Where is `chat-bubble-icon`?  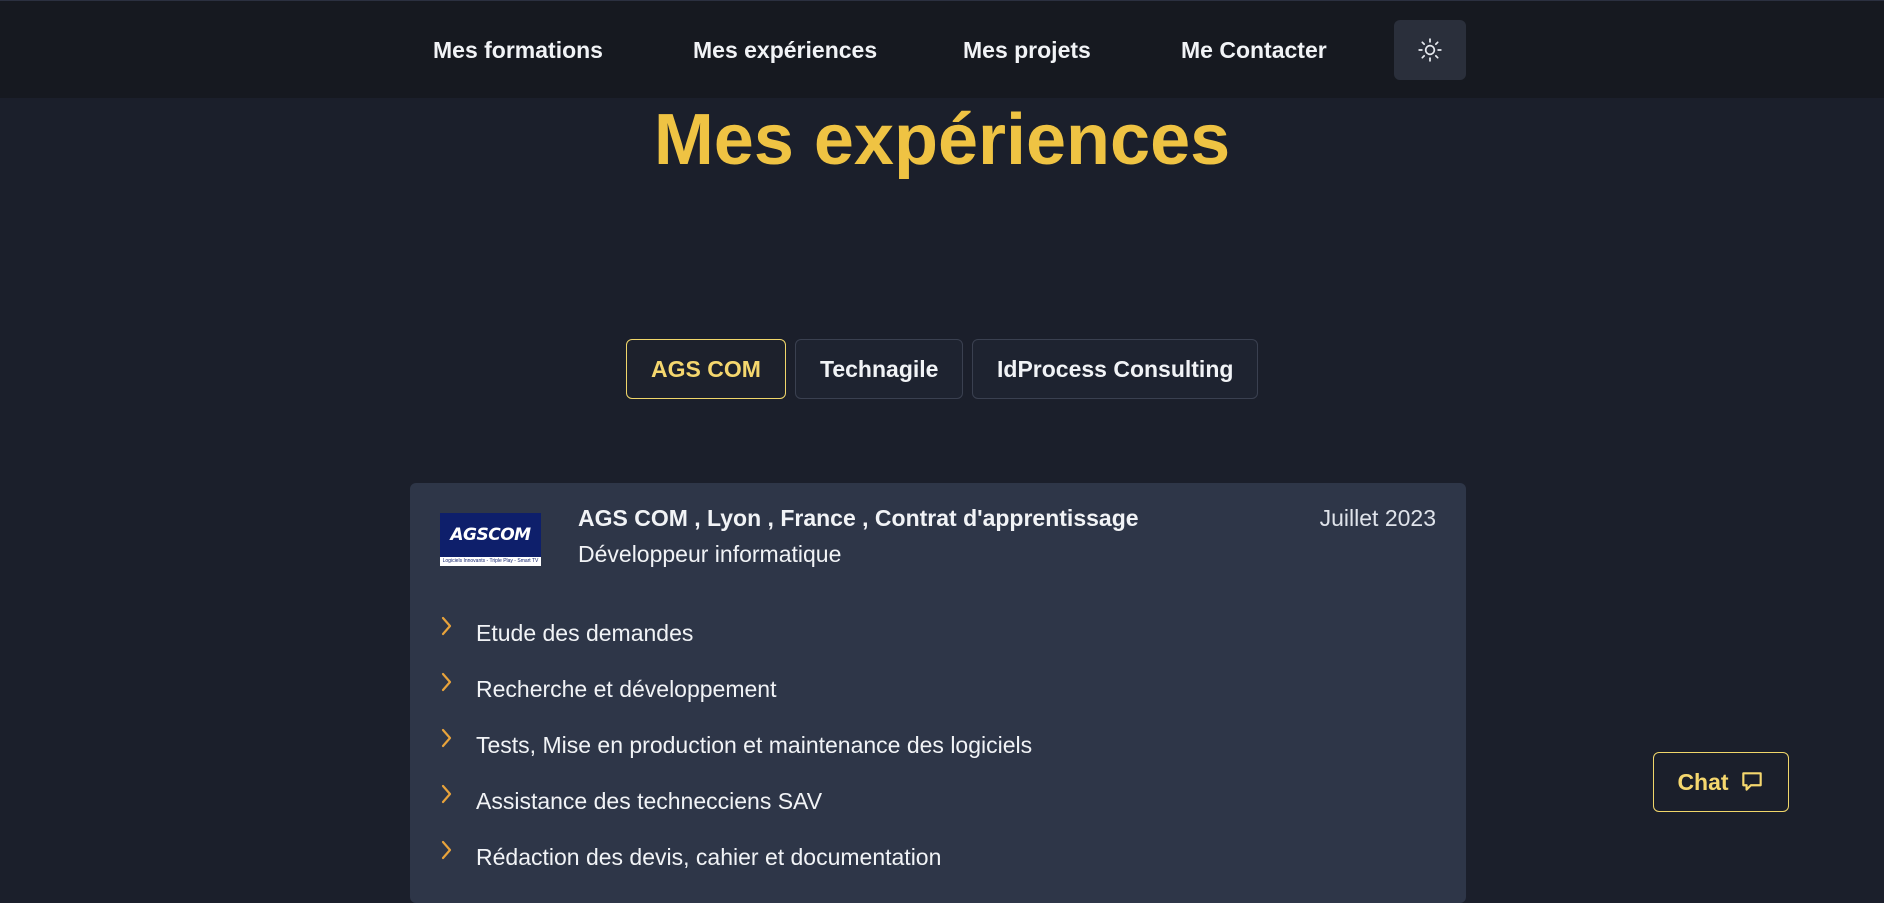
chat-bubble-icon is located at coordinates (1751, 781).